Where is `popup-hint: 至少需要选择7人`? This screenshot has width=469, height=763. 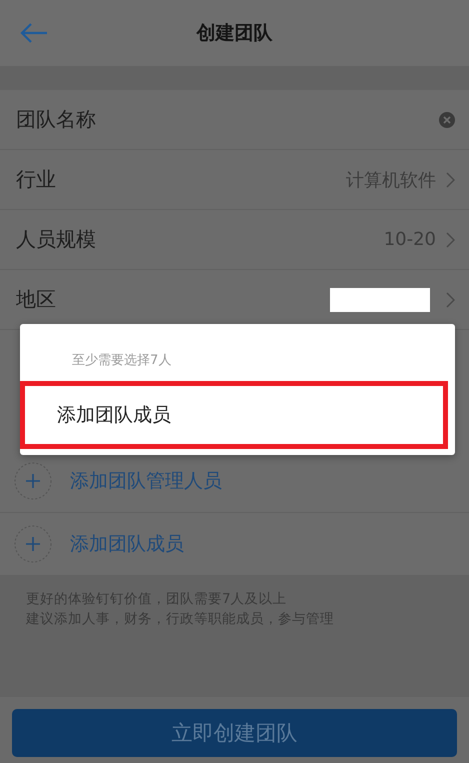 popup-hint: 至少需要选择7人 is located at coordinates (122, 360).